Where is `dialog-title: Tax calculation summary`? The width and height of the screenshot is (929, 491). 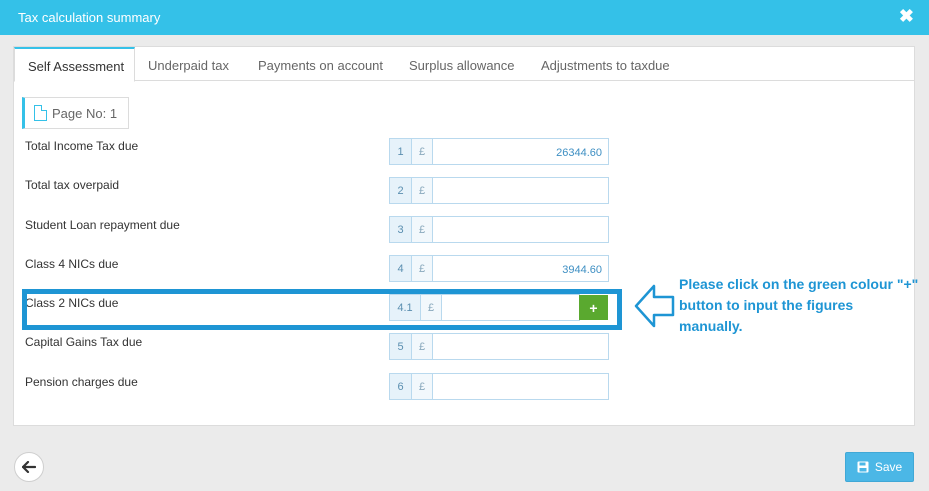 dialog-title: Tax calculation summary is located at coordinates (89, 17).